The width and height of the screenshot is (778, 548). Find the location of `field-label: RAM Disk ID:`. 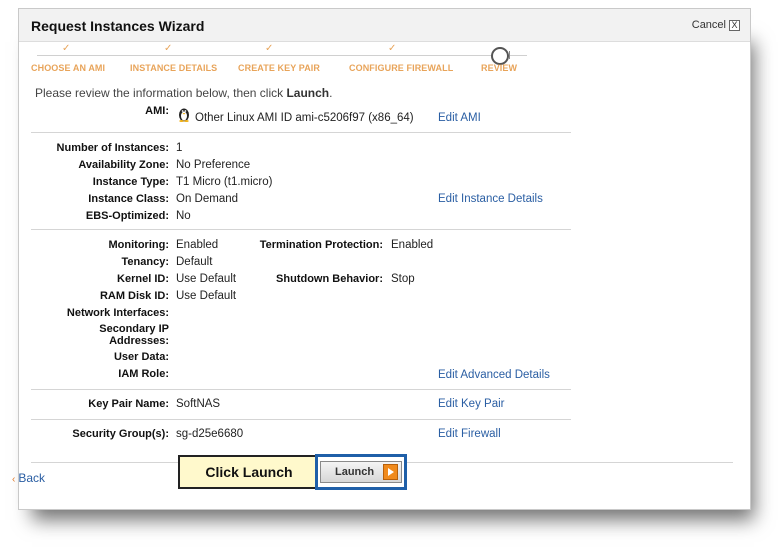

field-label: RAM Disk ID: is located at coordinates (134, 296).